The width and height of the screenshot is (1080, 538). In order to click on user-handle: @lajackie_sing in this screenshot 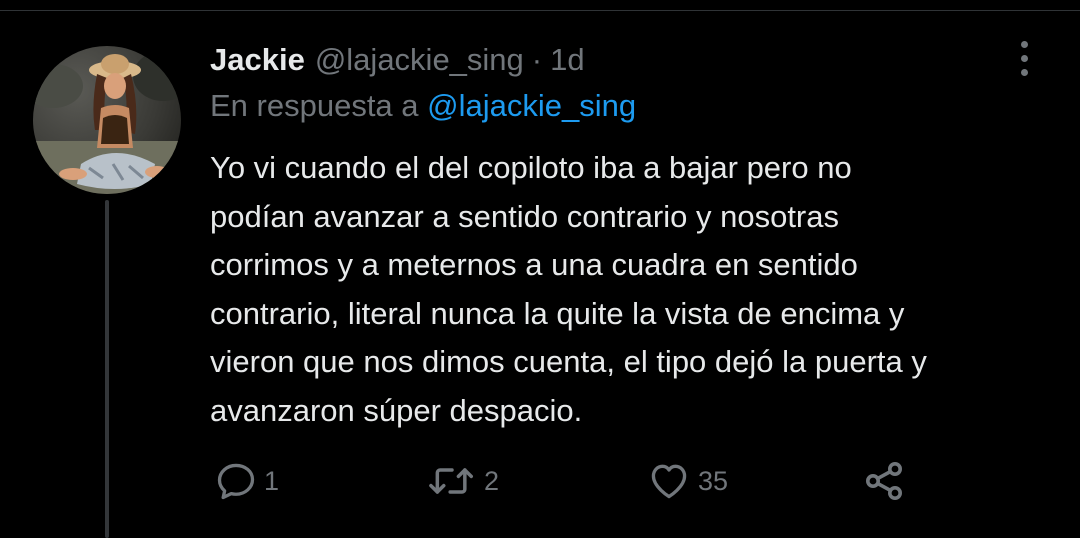, I will do `click(419, 60)`.